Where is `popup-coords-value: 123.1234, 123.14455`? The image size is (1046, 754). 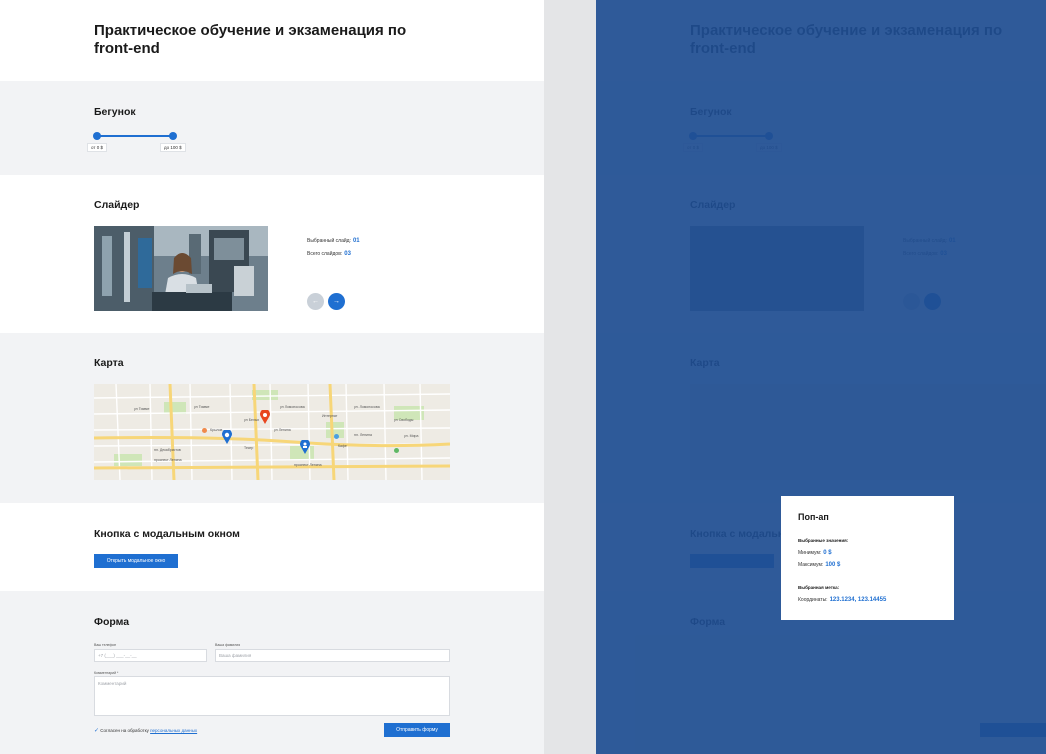
popup-coords-value: 123.1234, 123.14455 is located at coordinates (858, 600).